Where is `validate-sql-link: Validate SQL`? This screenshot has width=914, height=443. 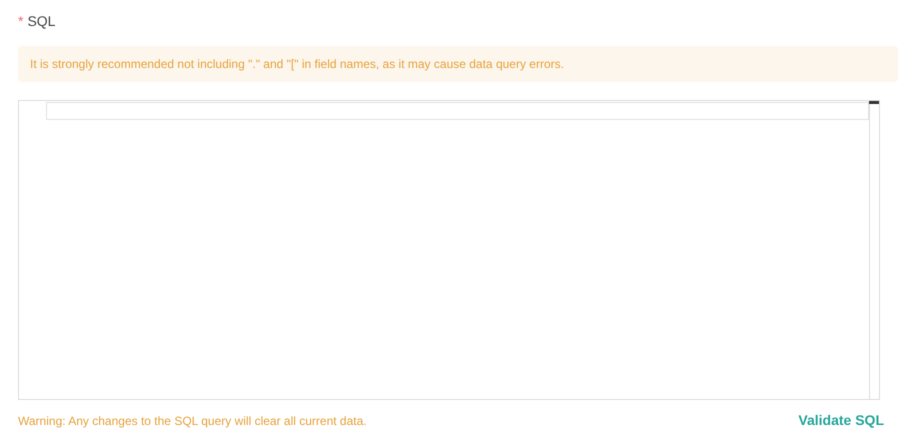 validate-sql-link: Validate SQL is located at coordinates (841, 420).